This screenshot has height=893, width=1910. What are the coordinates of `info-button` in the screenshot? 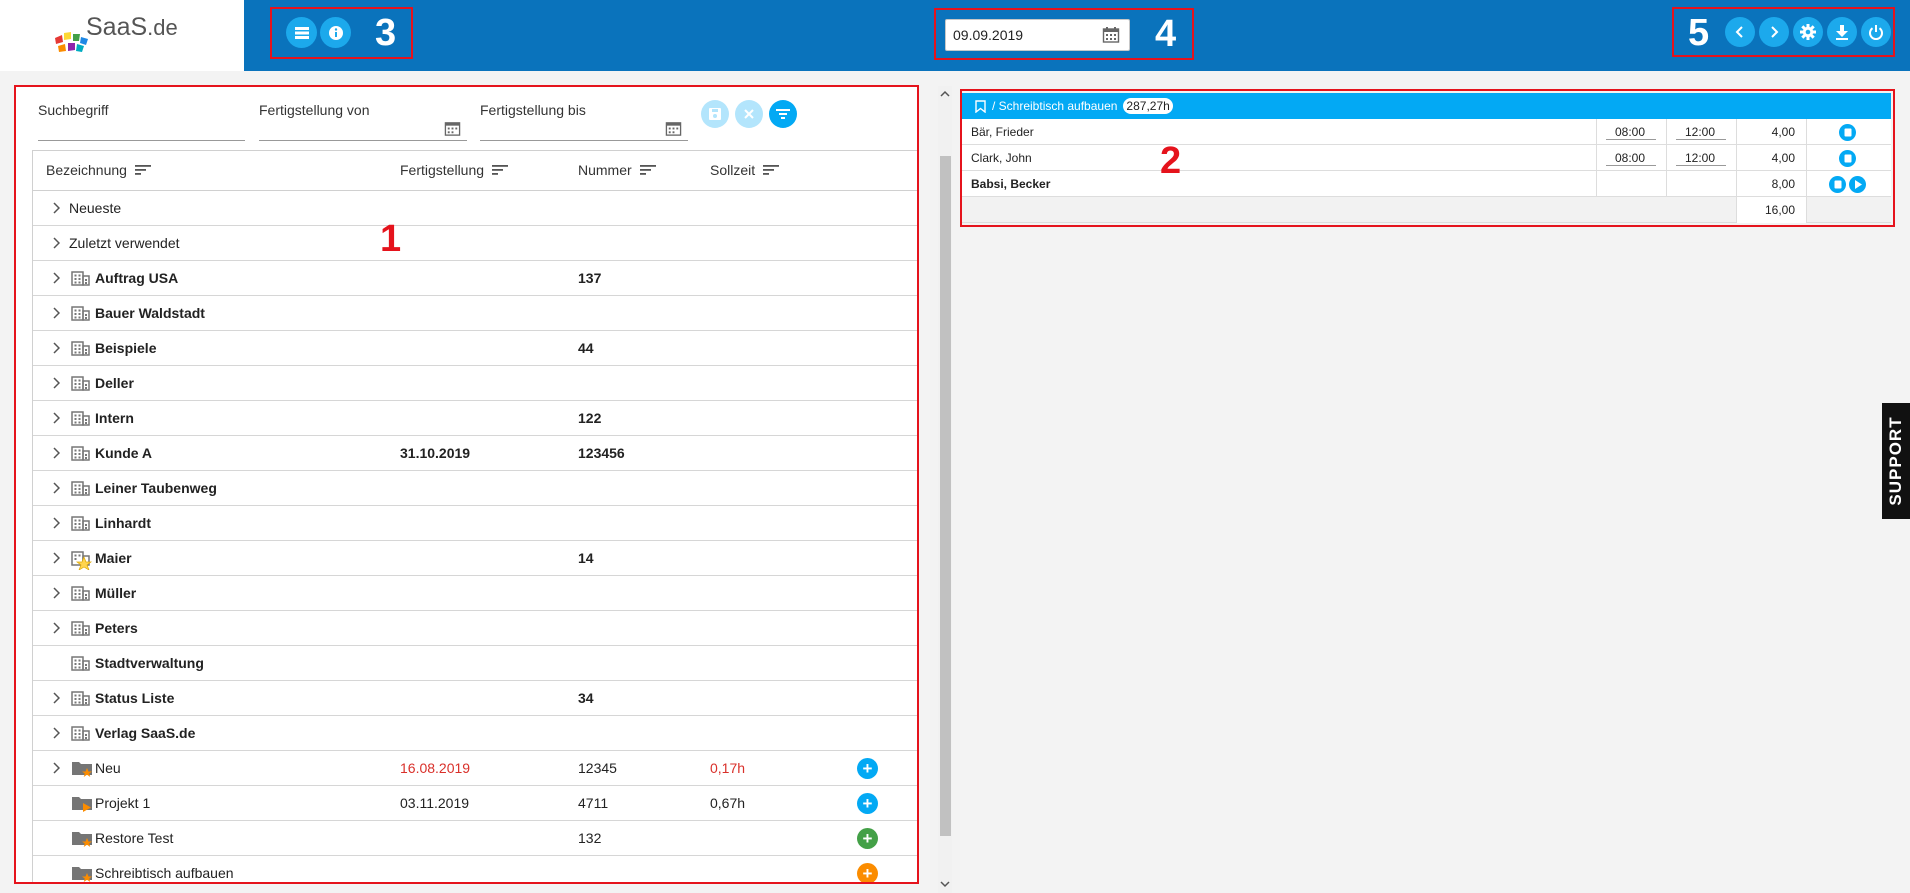 It's located at (335, 32).